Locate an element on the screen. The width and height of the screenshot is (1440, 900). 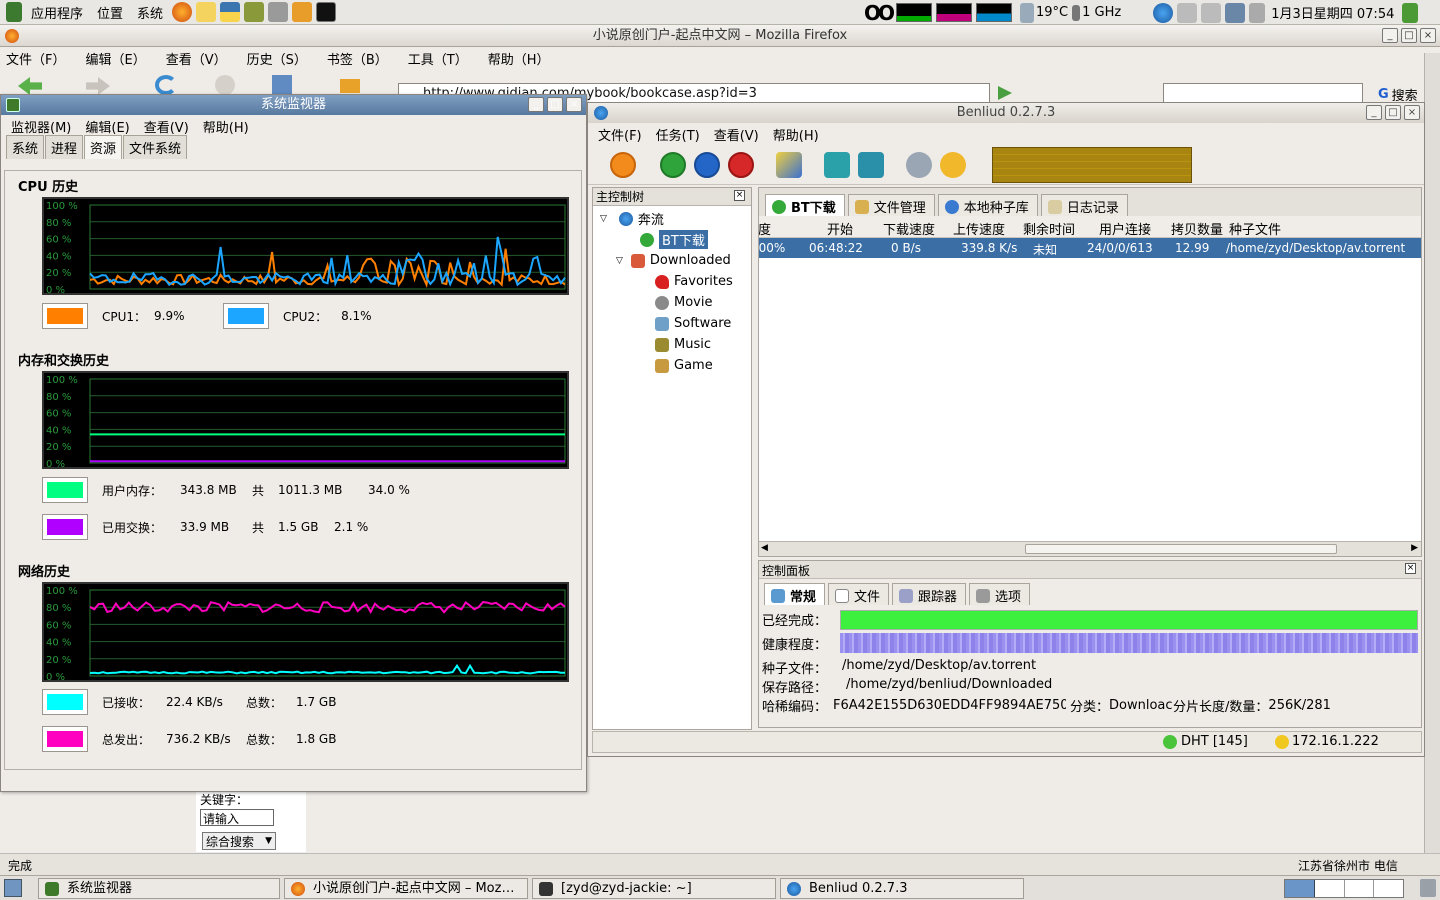
ctrl-tab-trackers: 跟踪器 is located at coordinates (929, 594).